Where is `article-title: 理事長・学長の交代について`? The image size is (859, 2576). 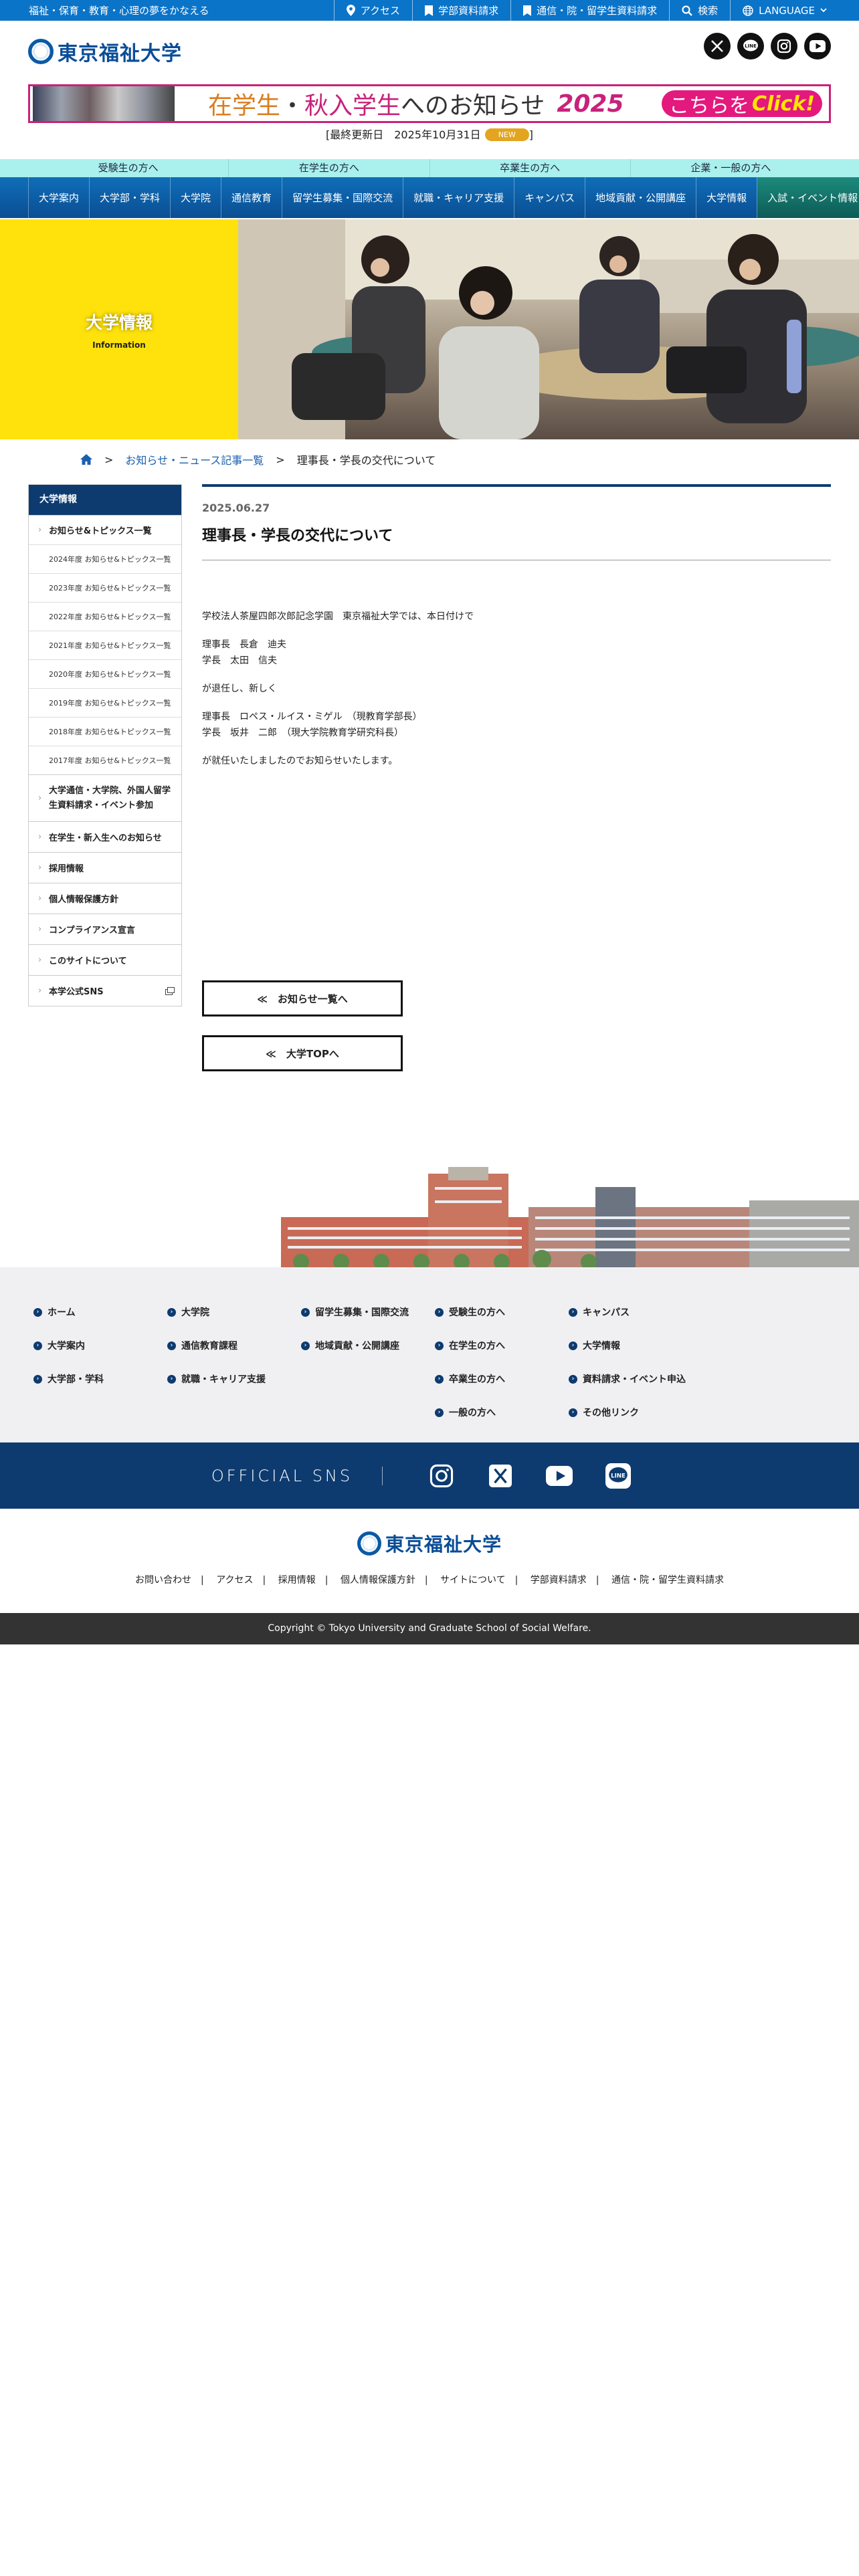 article-title: 理事長・学長の交代について is located at coordinates (297, 536).